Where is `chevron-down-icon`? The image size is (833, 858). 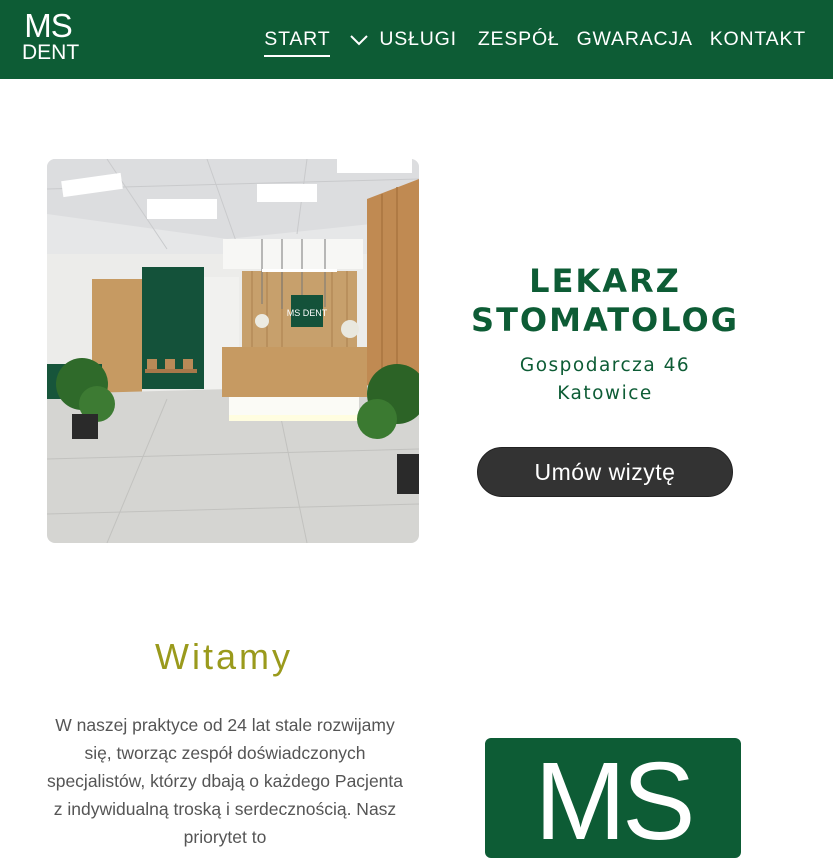
chevron-down-icon is located at coordinates (359, 40).